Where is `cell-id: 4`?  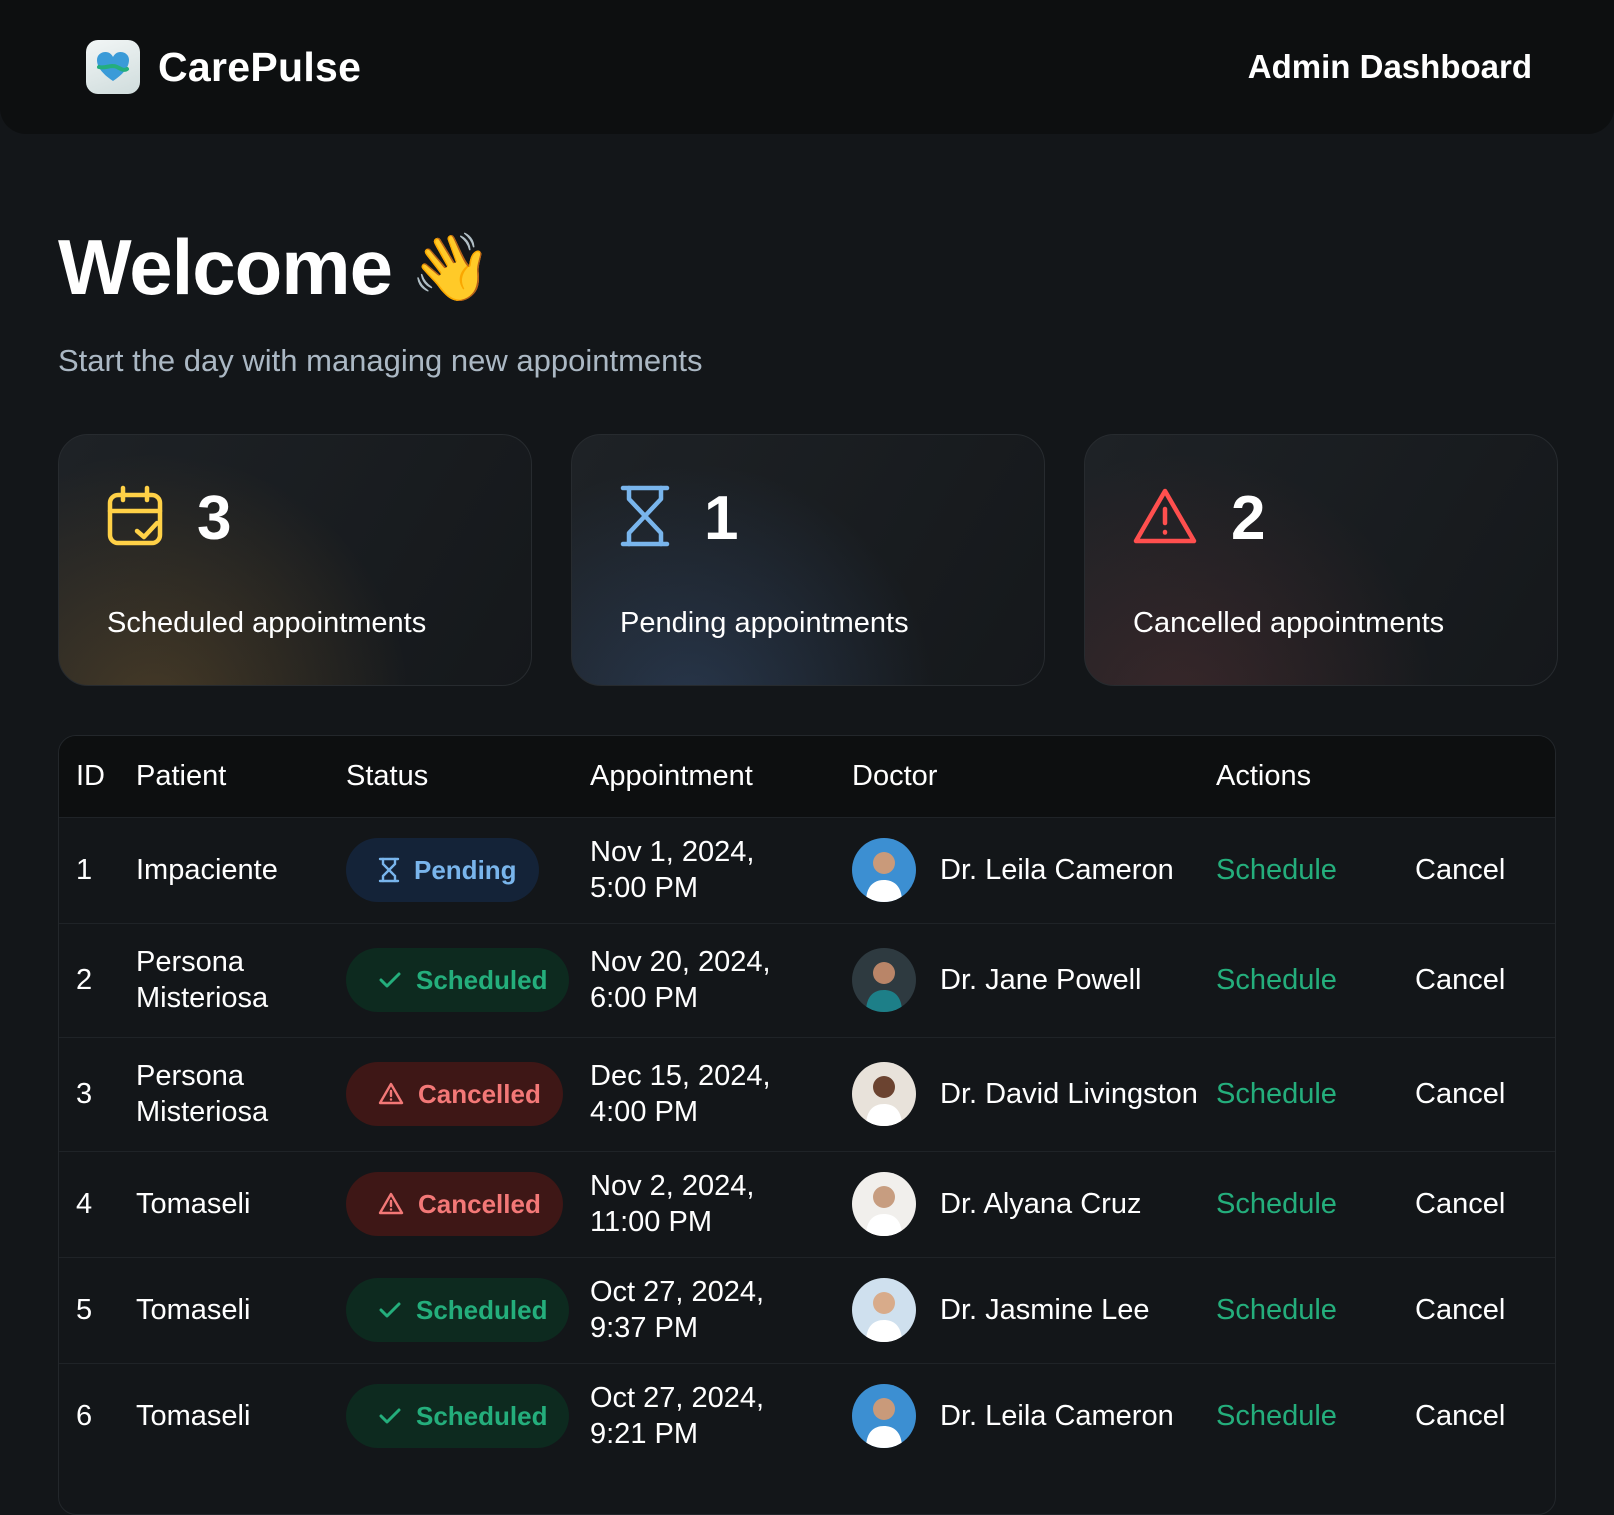
cell-id: 4 is located at coordinates (97, 1203).